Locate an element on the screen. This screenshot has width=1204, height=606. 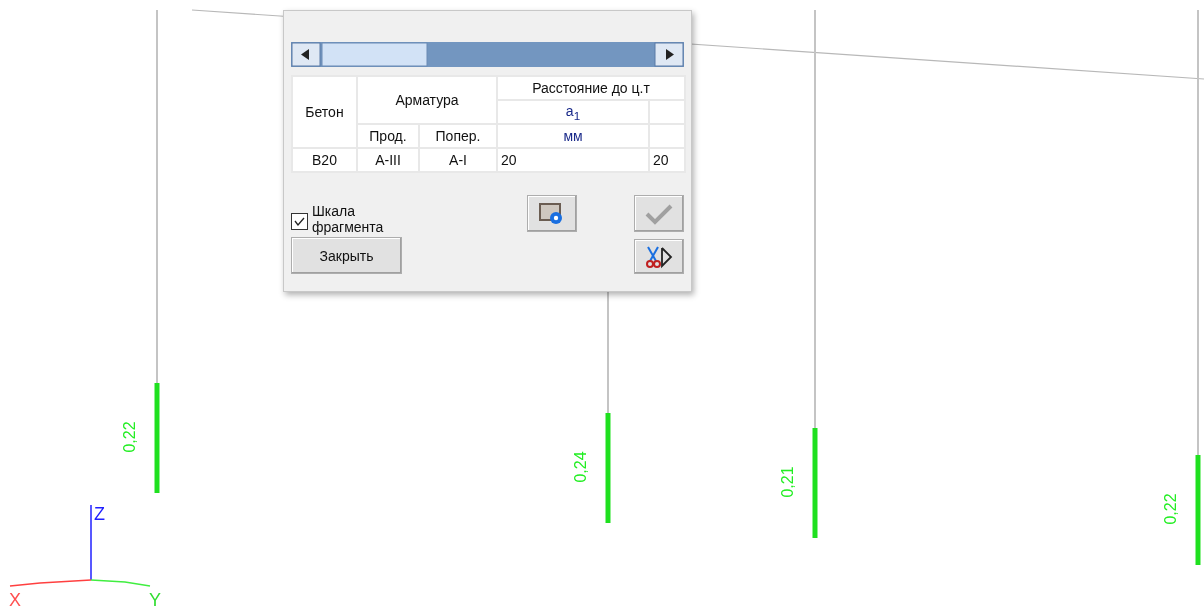
table-cell: A-III is located at coordinates (388, 160).